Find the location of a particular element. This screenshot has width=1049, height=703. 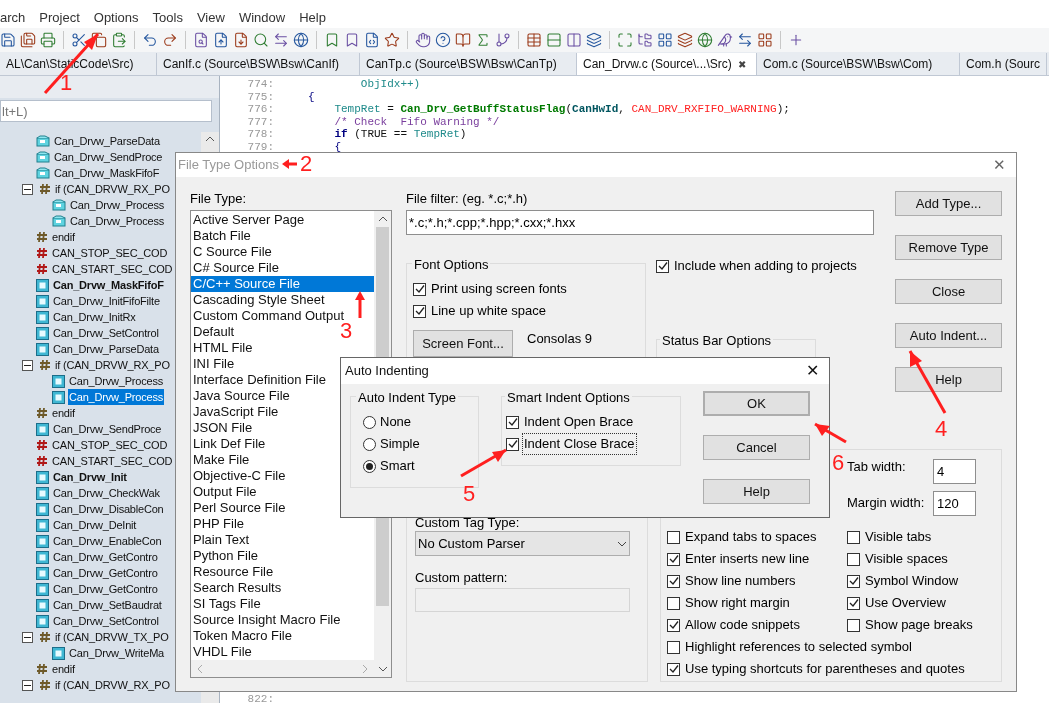

horizontal-scrollbar is located at coordinates (282, 668).